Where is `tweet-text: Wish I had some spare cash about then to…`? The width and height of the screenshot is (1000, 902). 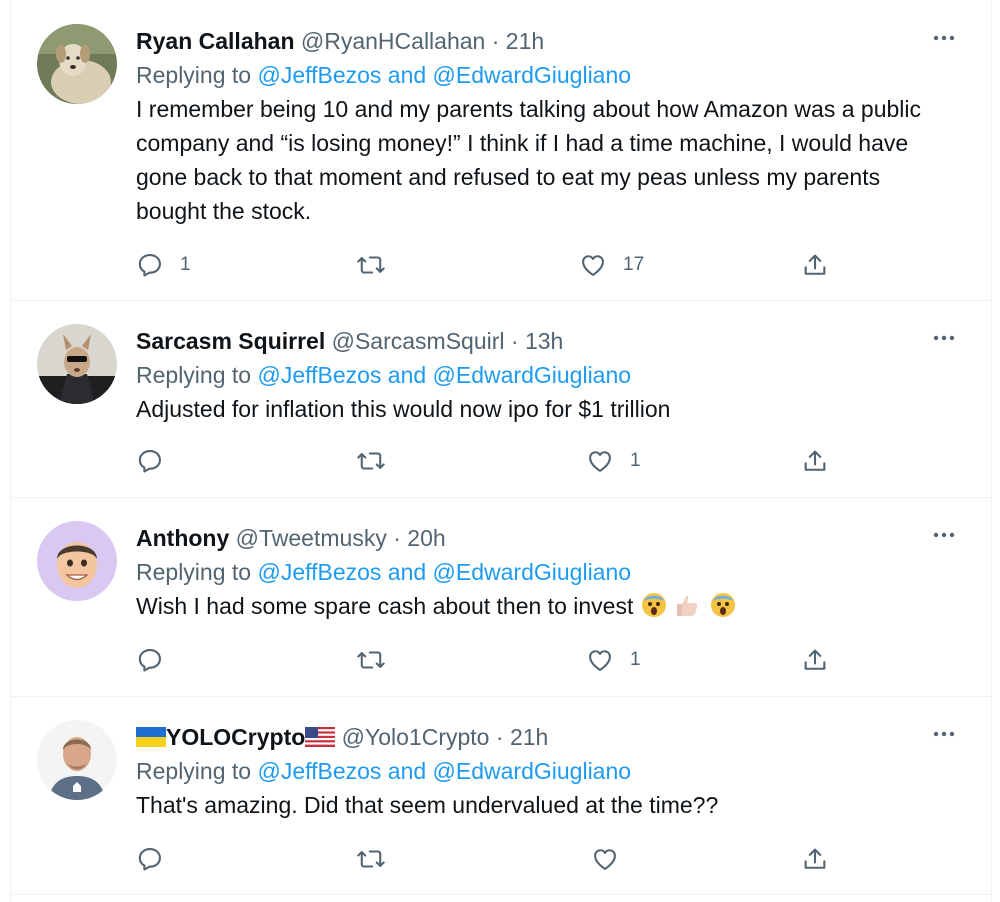 tweet-text: Wish I had some spare cash about then to… is located at coordinates (543, 606).